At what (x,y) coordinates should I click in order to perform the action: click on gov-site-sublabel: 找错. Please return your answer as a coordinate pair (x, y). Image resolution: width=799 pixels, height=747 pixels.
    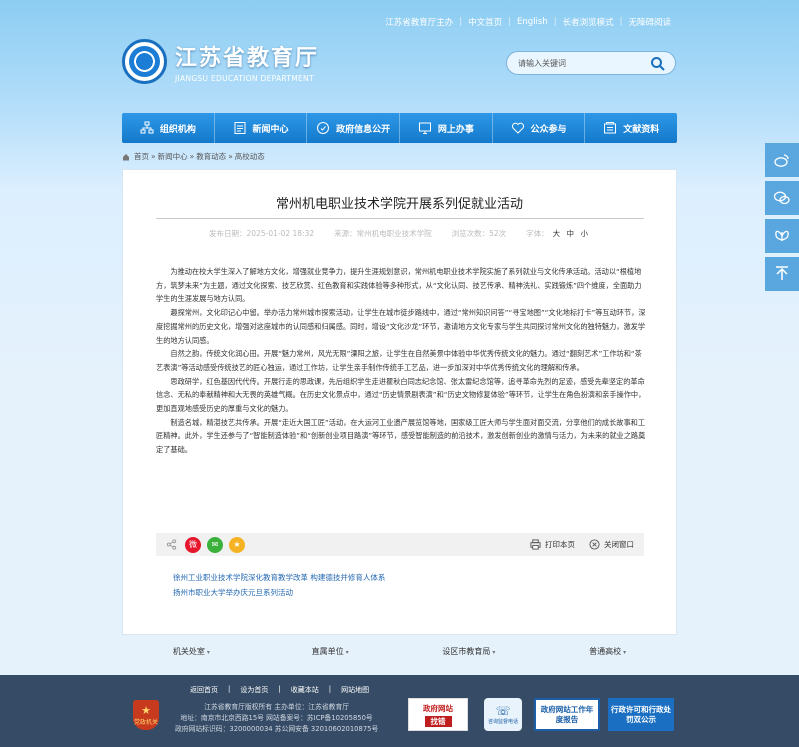
    Looking at the image, I should click on (438, 721).